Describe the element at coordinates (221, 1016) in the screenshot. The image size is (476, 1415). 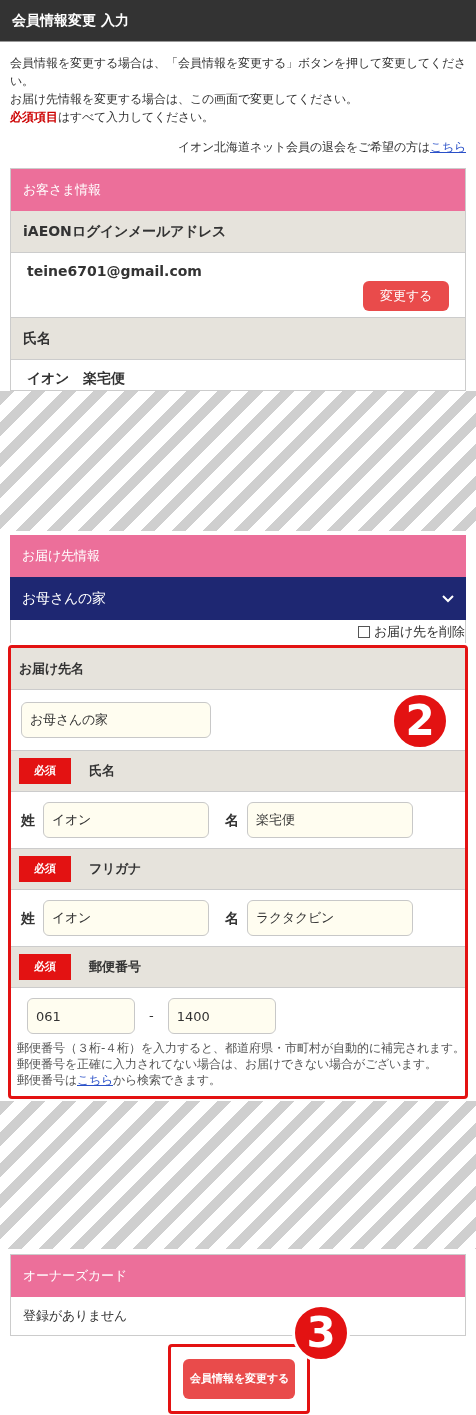
I see `input-field: 1400` at that location.